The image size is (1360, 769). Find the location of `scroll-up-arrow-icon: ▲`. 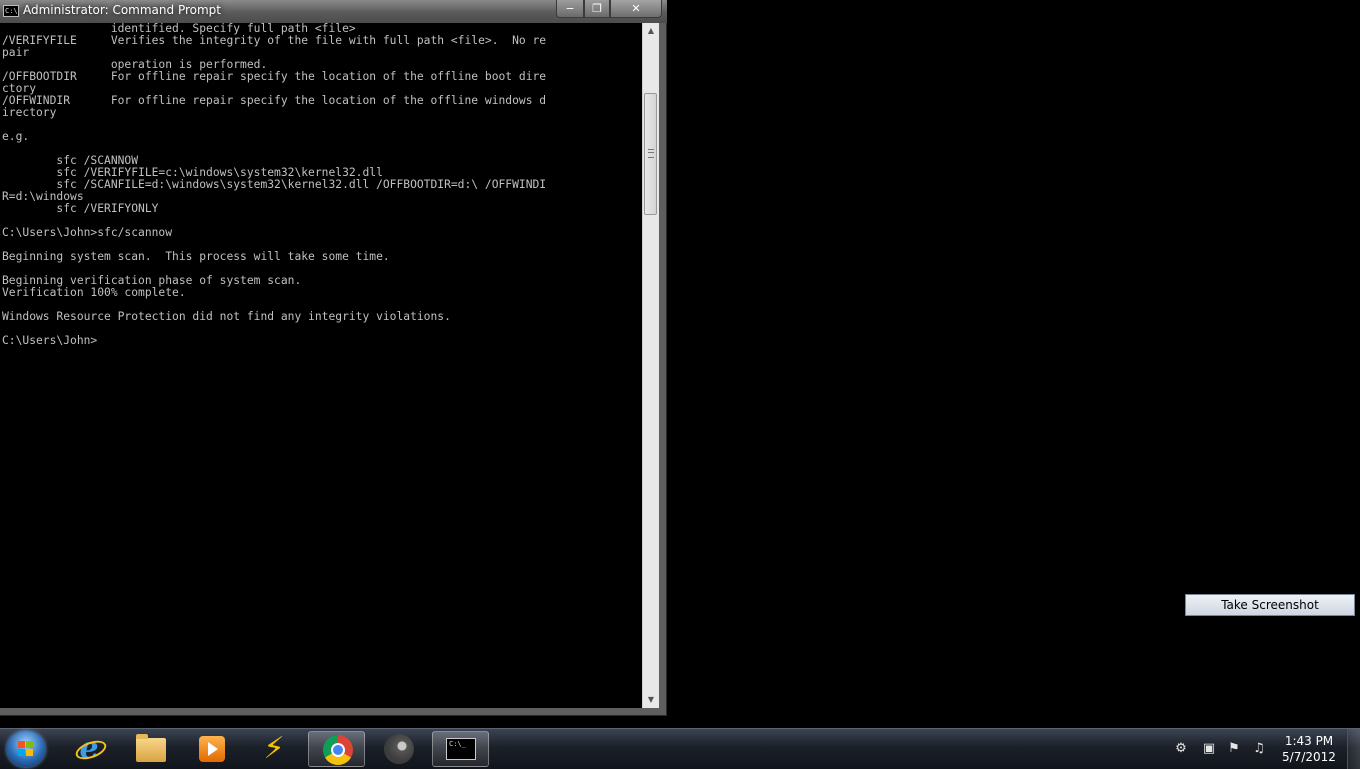

scroll-up-arrow-icon: ▲ is located at coordinates (651, 31).